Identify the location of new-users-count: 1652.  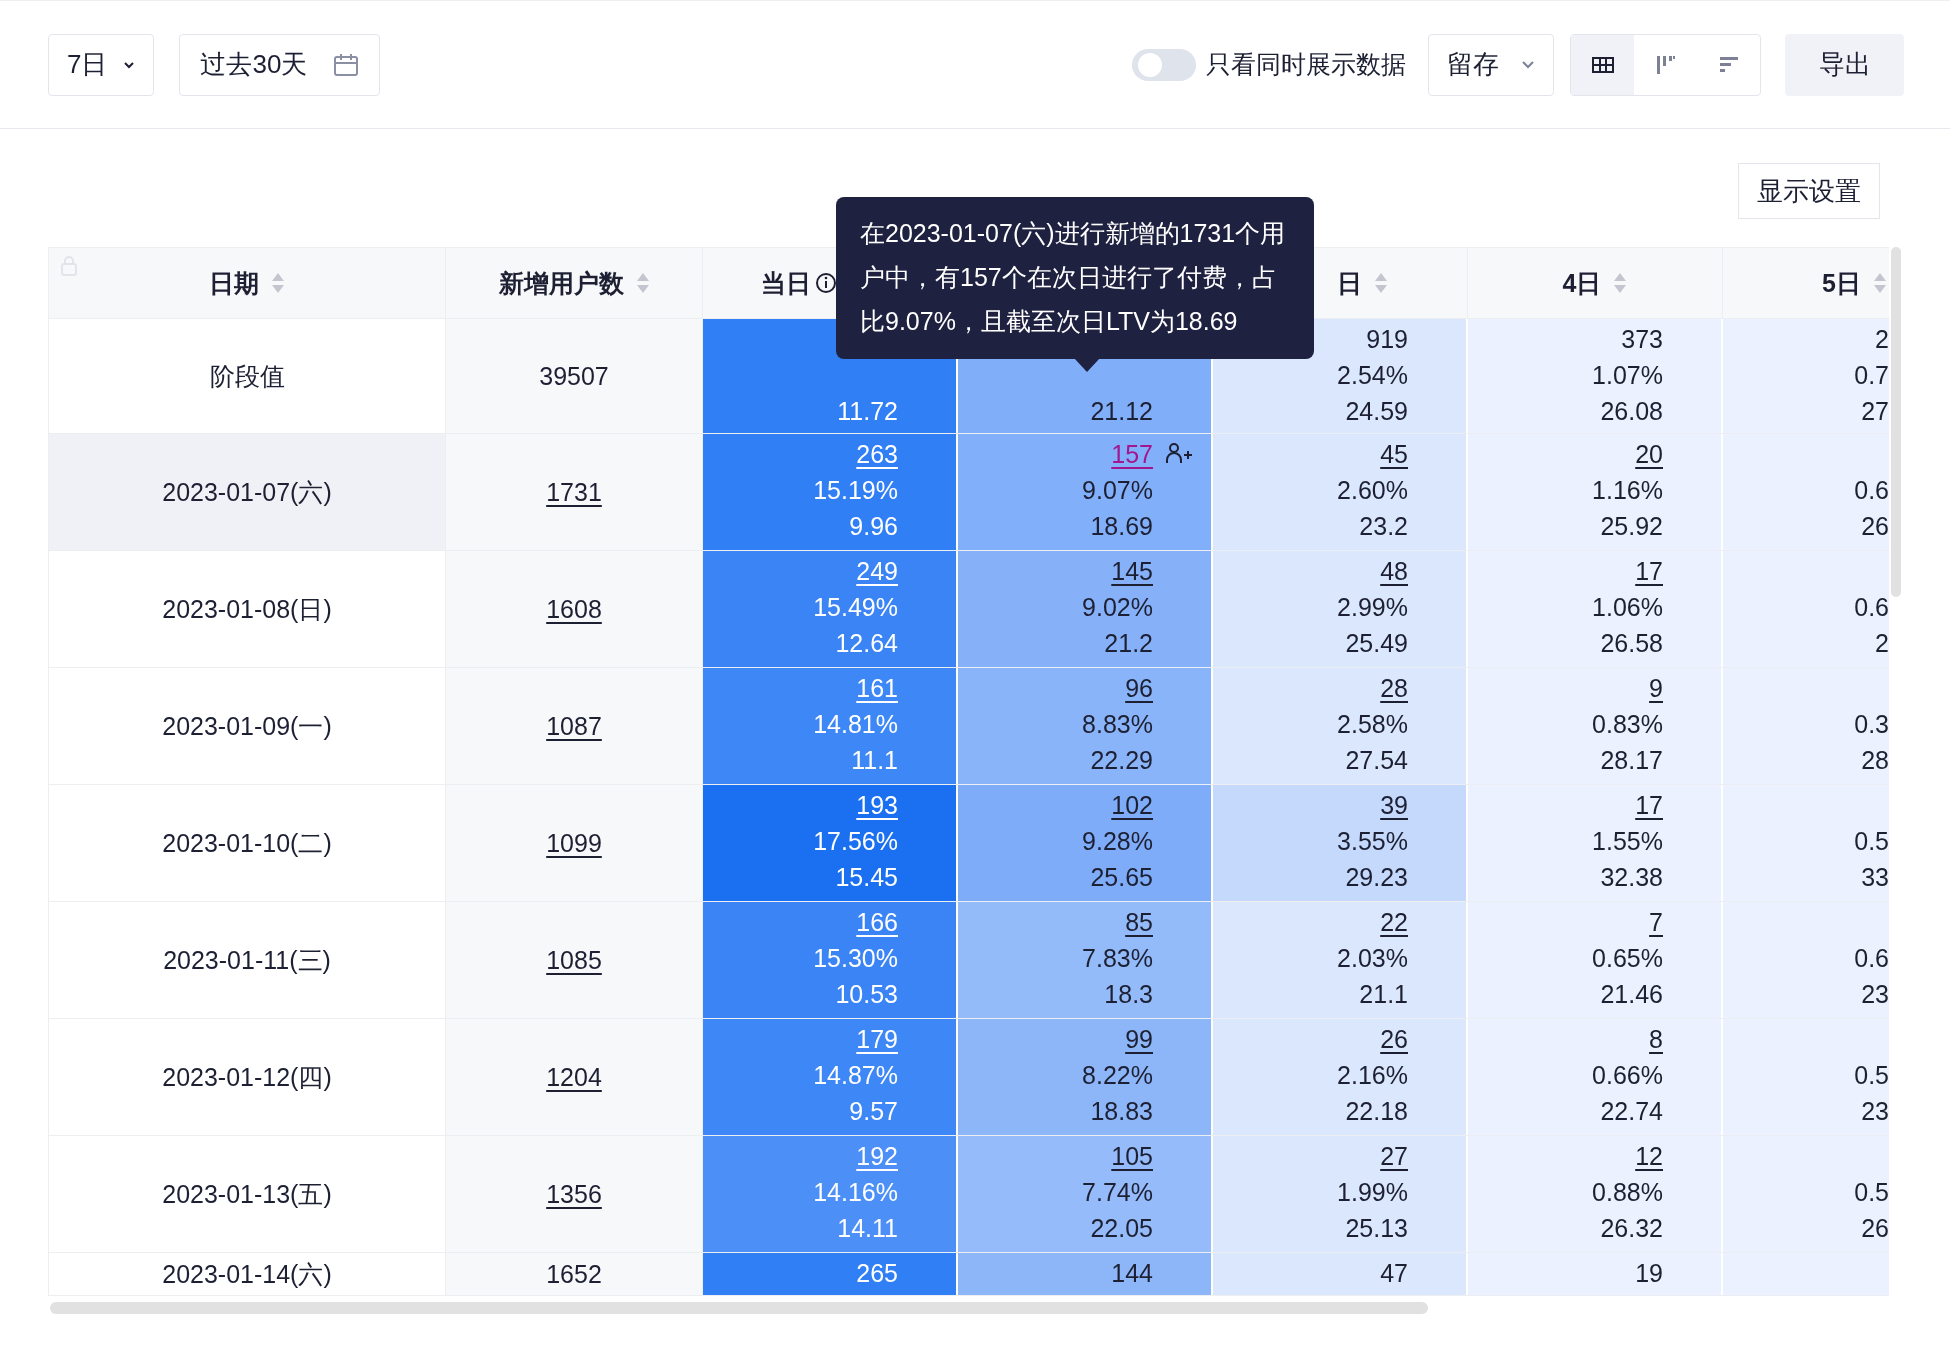
(574, 1274).